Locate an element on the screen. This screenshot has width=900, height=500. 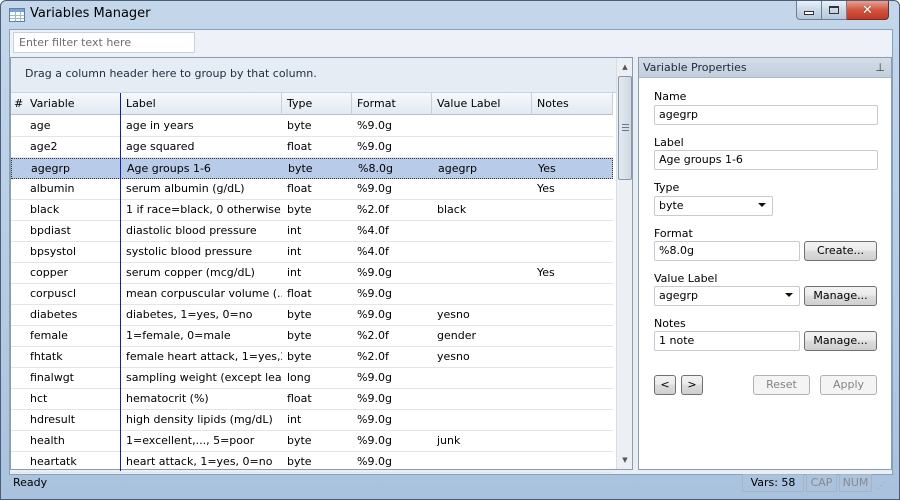
scroll-down-icon: ▼ is located at coordinates (625, 460).